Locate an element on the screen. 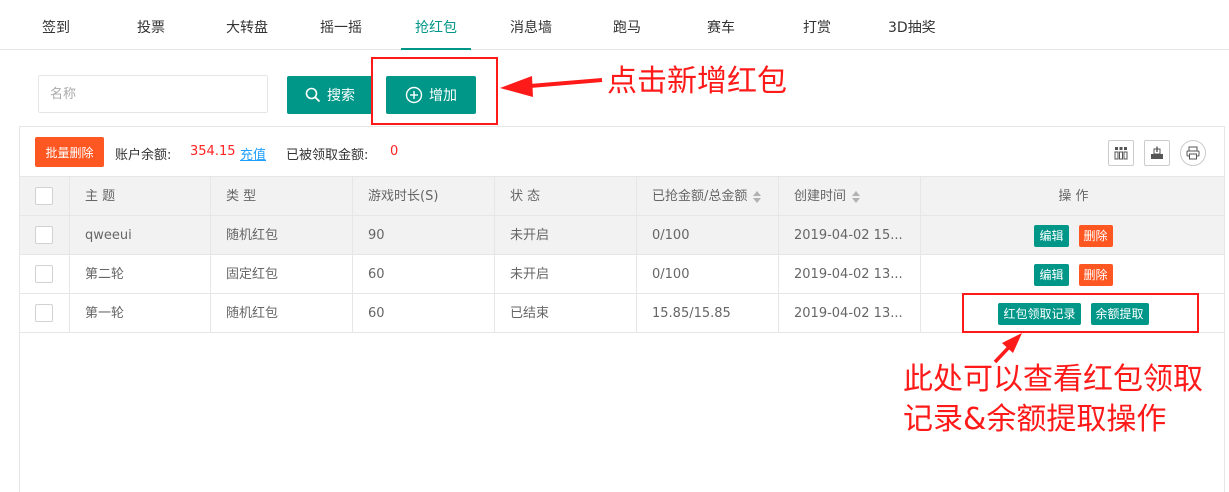 This screenshot has width=1229, height=492. balance-label: 账户余额: is located at coordinates (143, 155).